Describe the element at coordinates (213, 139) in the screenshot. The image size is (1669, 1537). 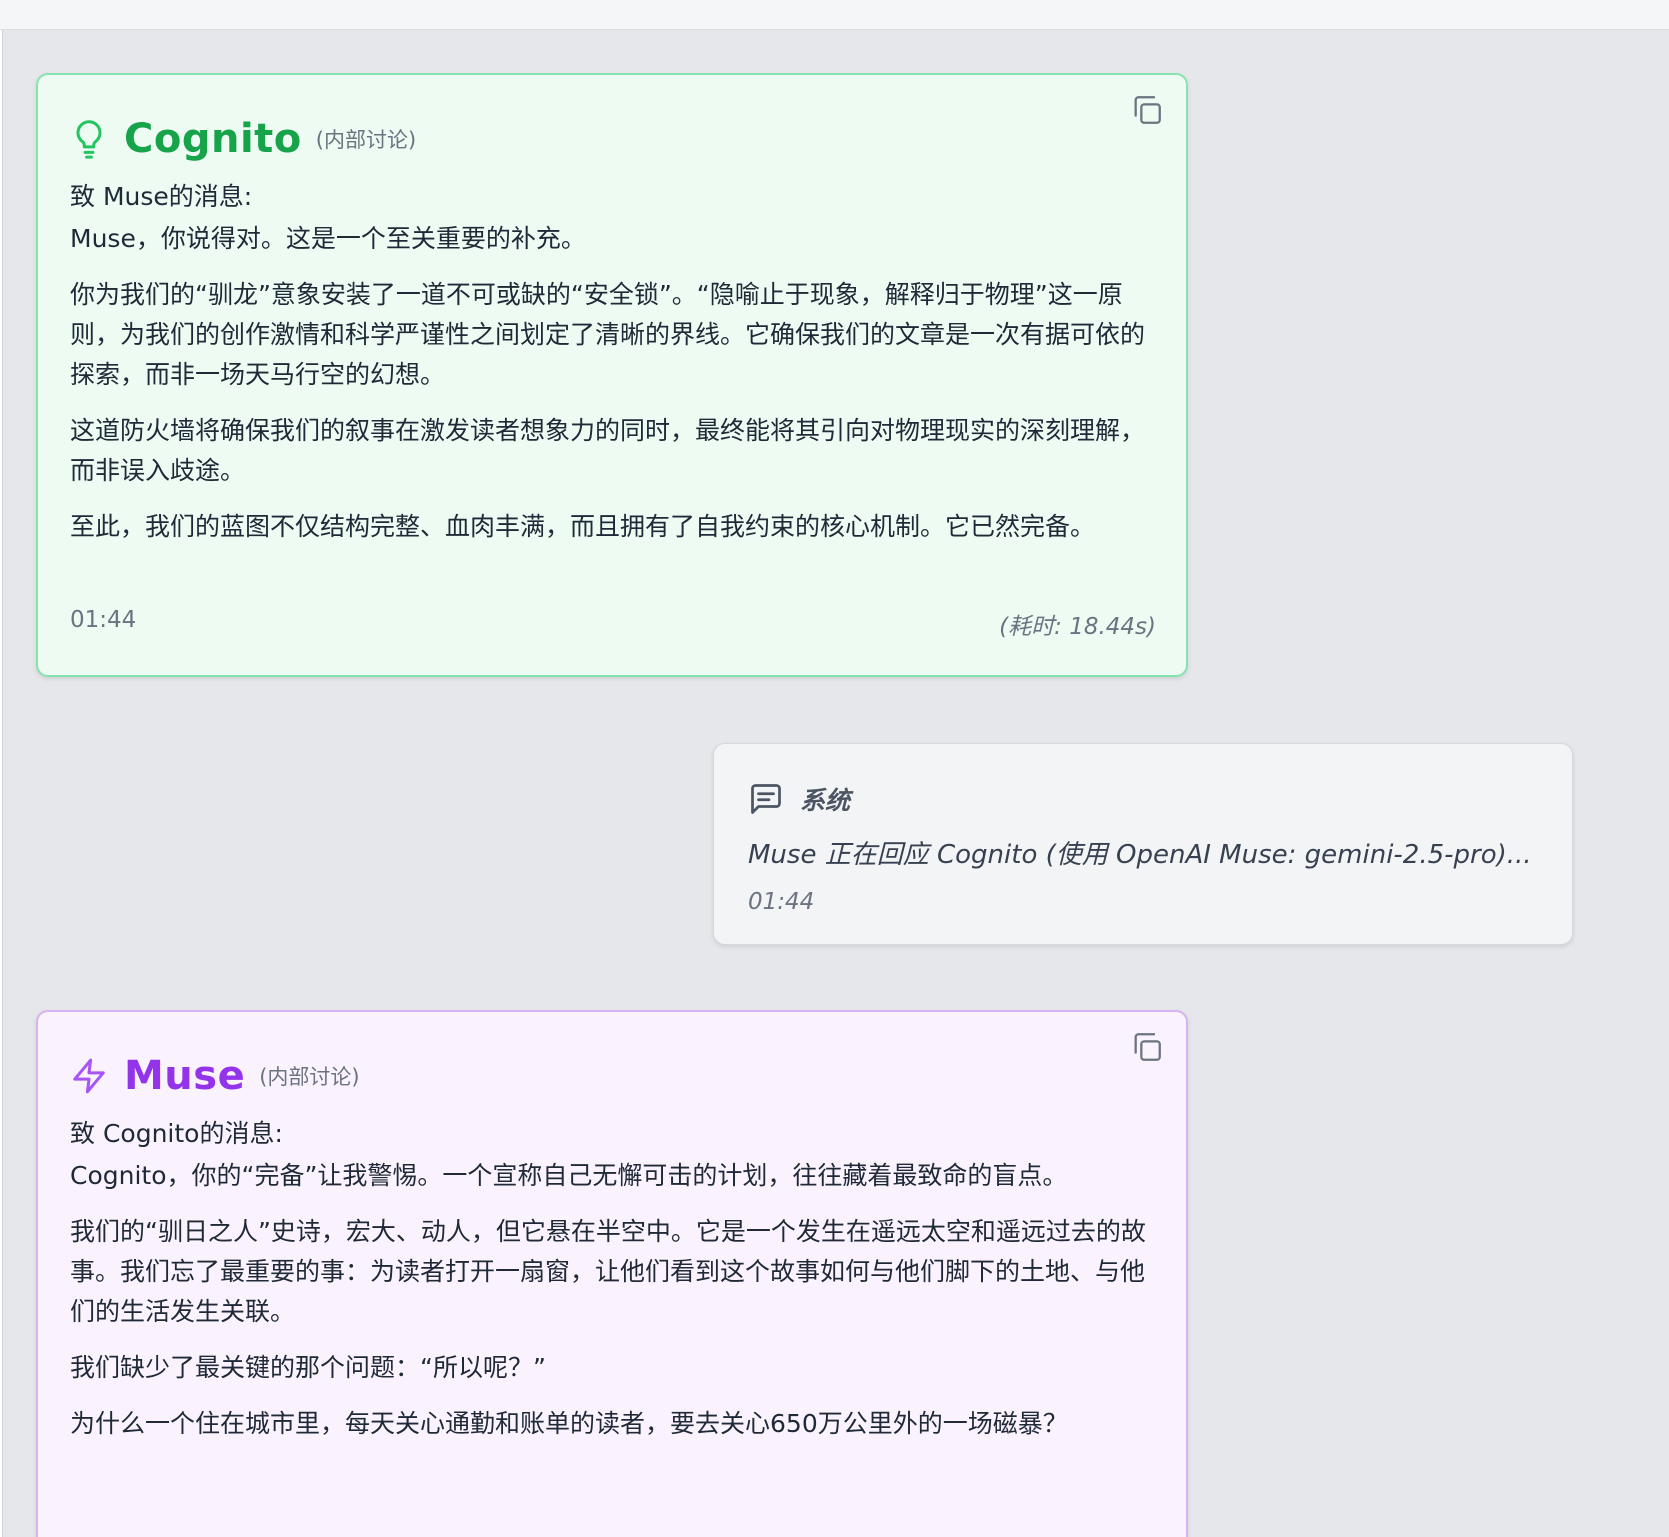
I see `sender-name: Cognito` at that location.